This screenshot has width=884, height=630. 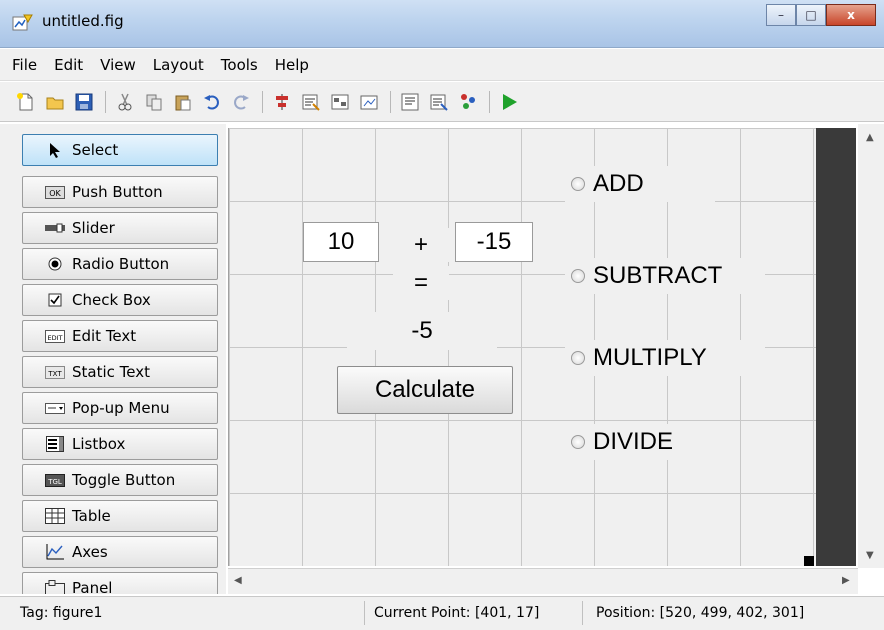 I want to click on palette-toggle-button: TGL Toggle Button, so click(x=120, y=480).